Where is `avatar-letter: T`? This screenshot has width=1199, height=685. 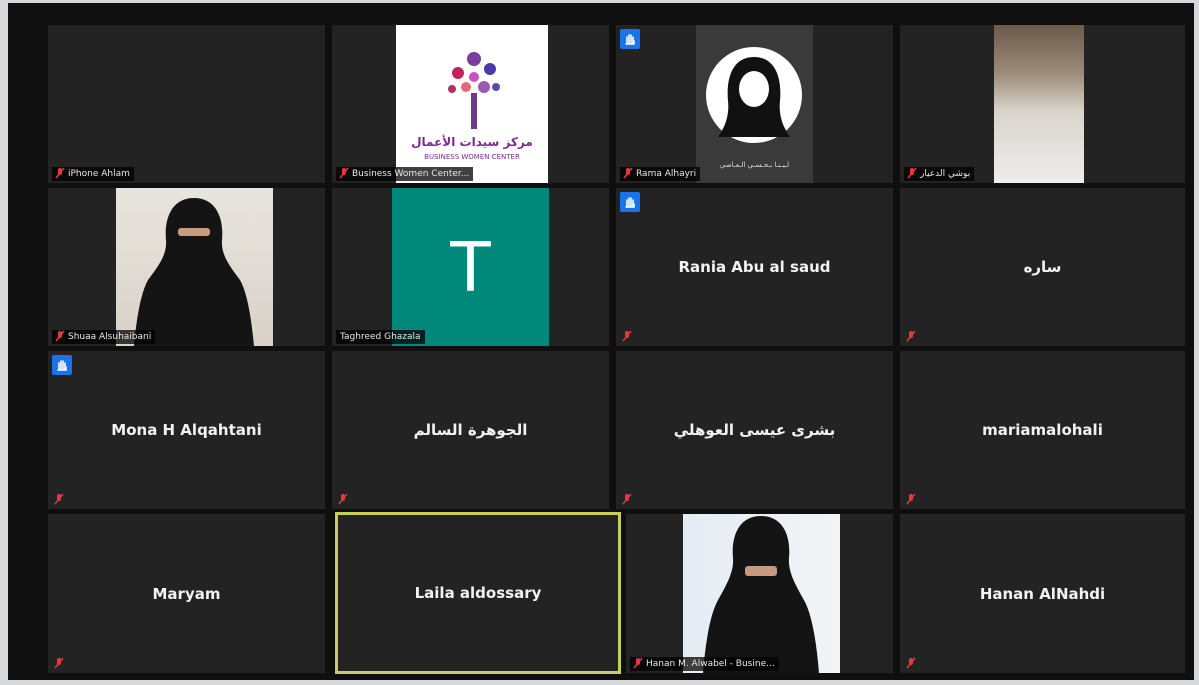
avatar-letter: T is located at coordinates (470, 267).